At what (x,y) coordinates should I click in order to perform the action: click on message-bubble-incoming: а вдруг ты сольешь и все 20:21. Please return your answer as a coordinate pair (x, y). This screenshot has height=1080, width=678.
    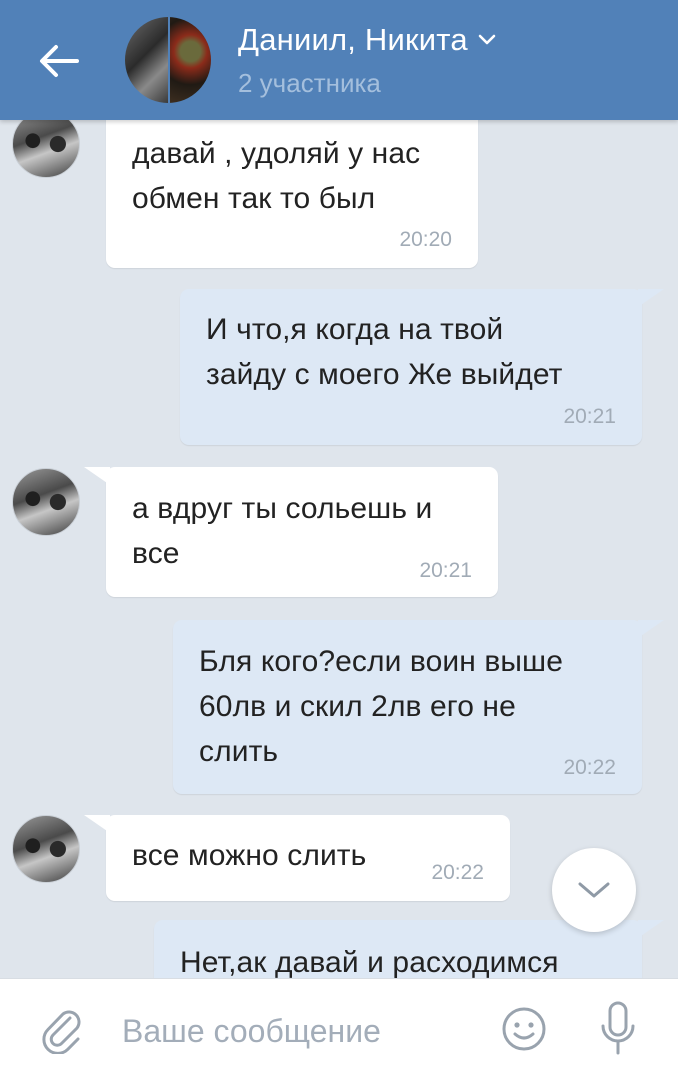
    Looking at the image, I should click on (291, 532).